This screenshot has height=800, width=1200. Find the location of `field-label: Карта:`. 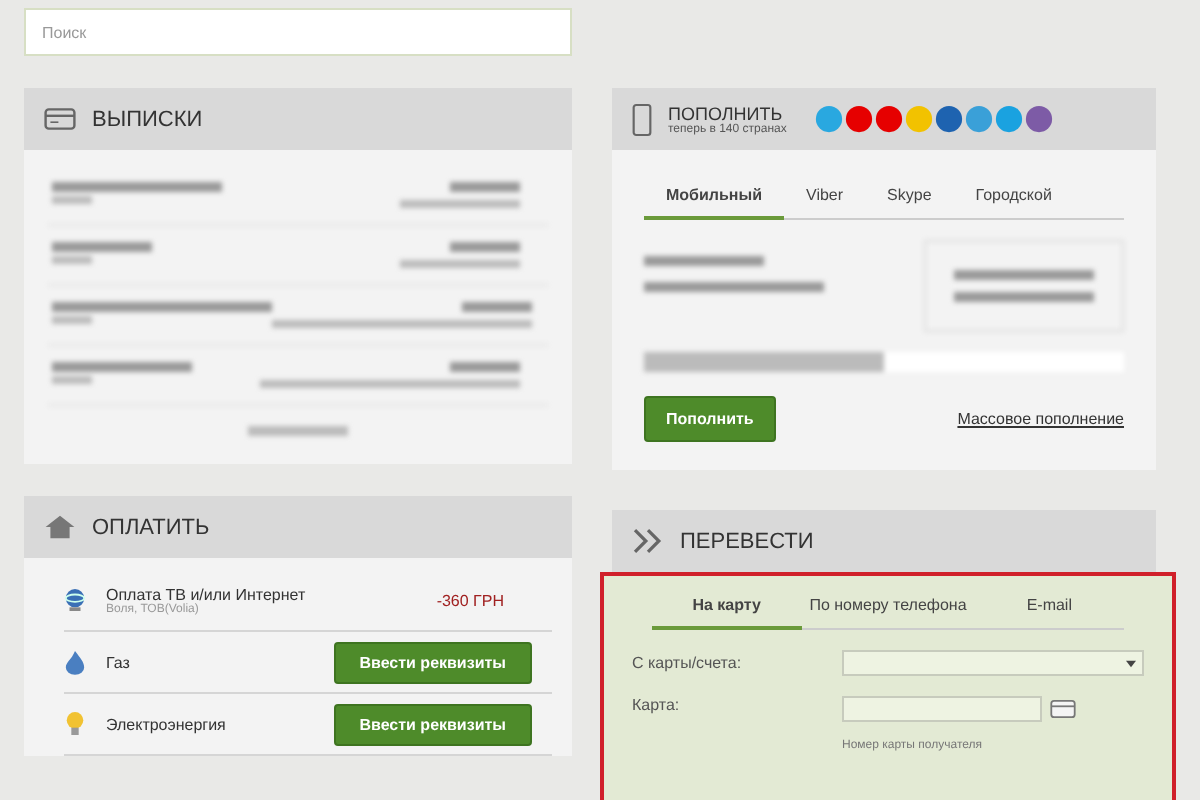

field-label: Карта: is located at coordinates (657, 705).